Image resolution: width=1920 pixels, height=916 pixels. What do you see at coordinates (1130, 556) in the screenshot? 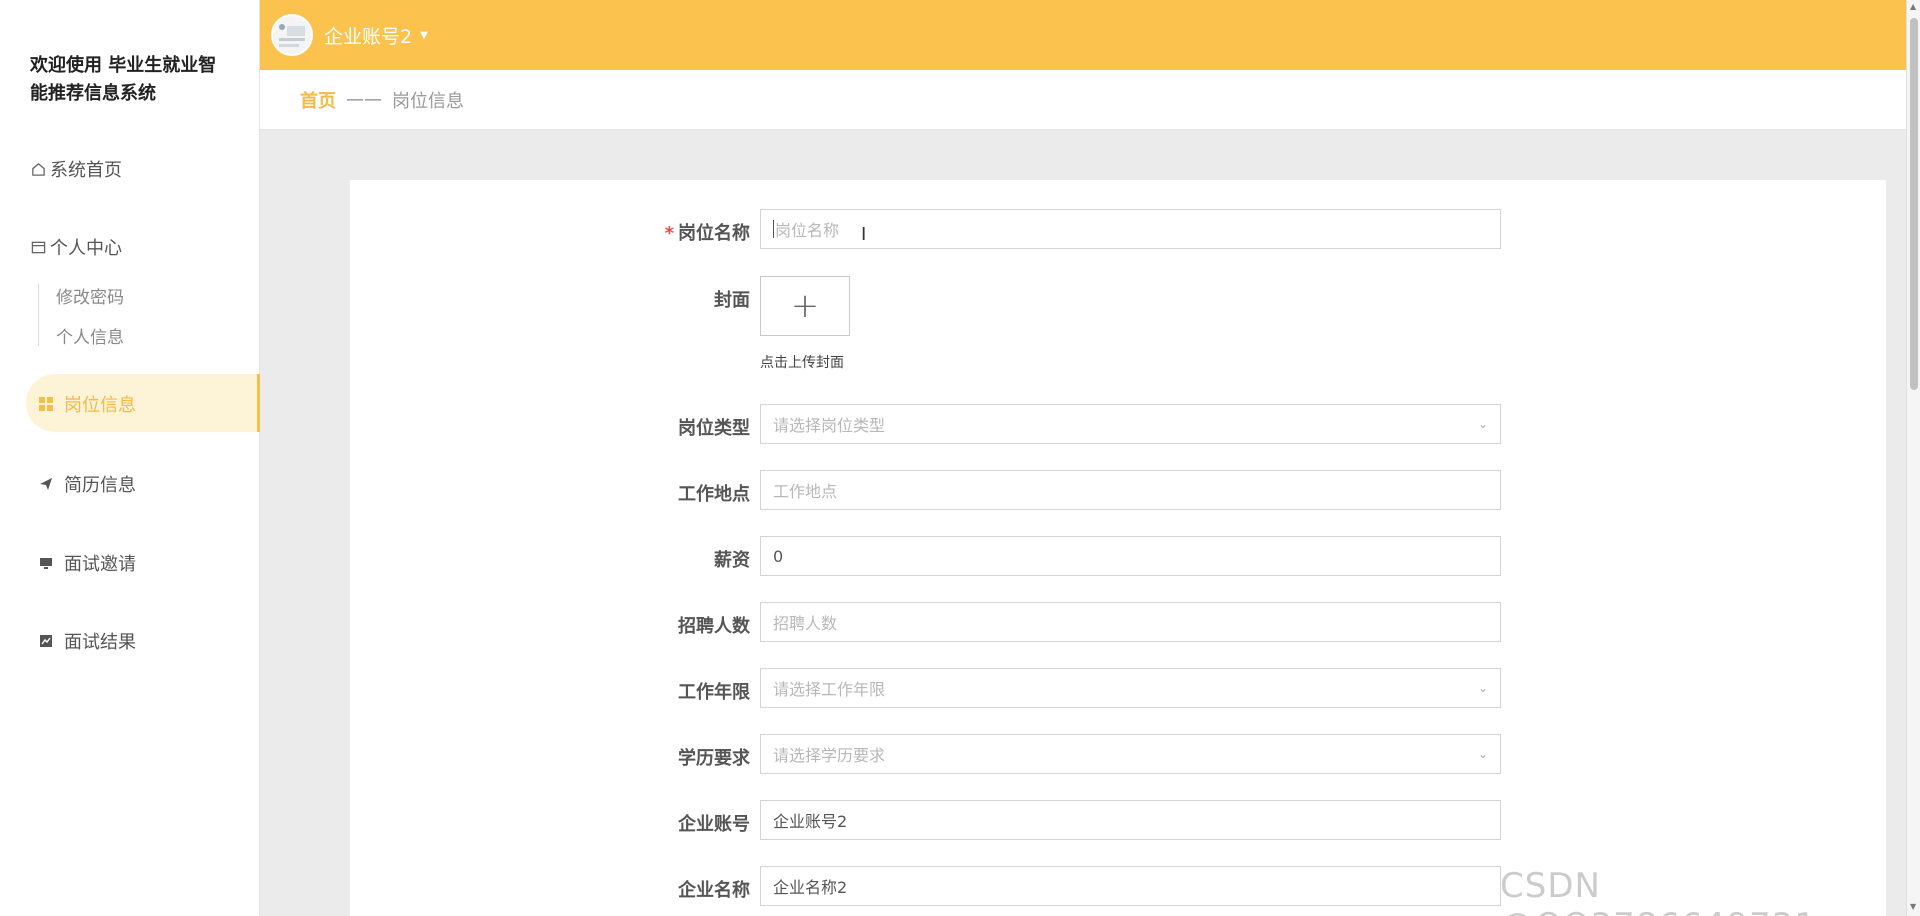
I see `salary-input: 0` at bounding box center [1130, 556].